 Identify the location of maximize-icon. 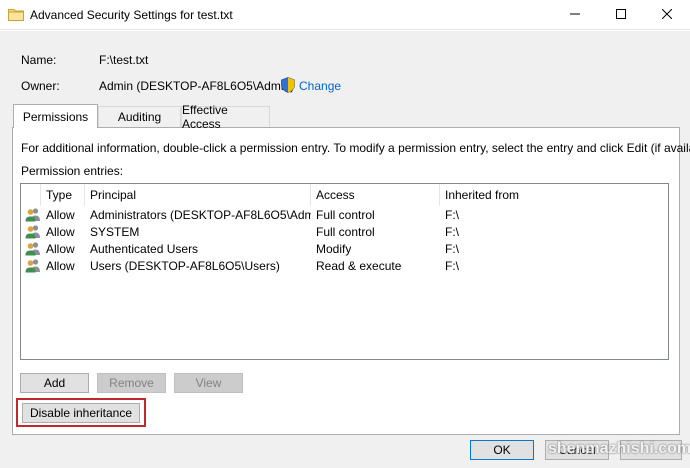
(621, 15).